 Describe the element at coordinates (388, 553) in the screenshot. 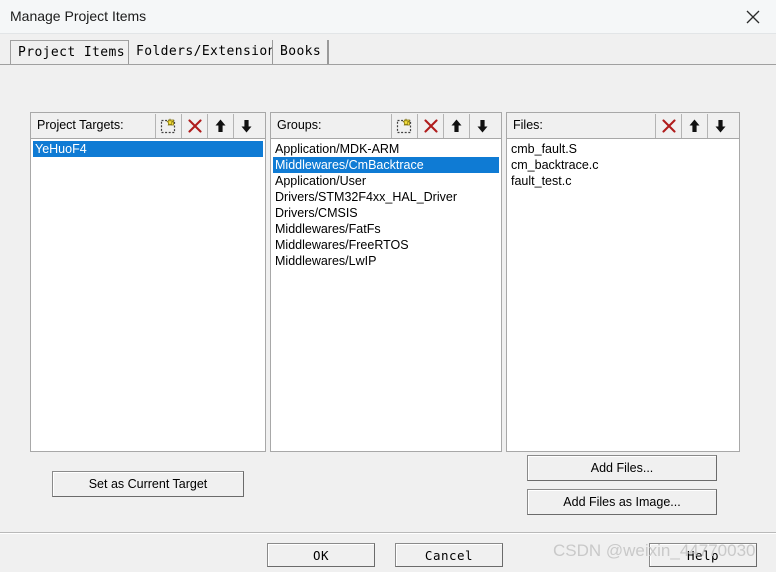

I see `dialog-footer: OK Cancel Help` at that location.